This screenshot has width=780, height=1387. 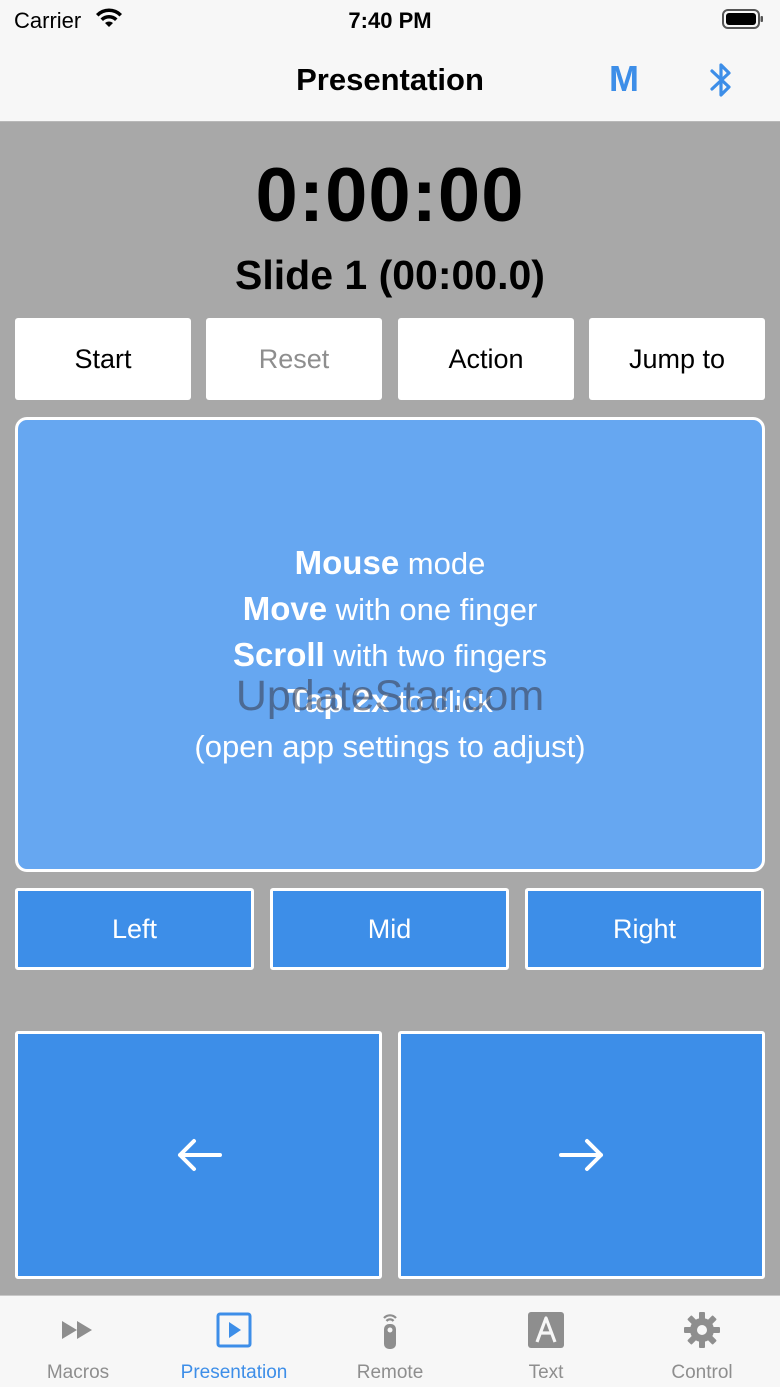 I want to click on next-slide-button, so click(x=581, y=1155).